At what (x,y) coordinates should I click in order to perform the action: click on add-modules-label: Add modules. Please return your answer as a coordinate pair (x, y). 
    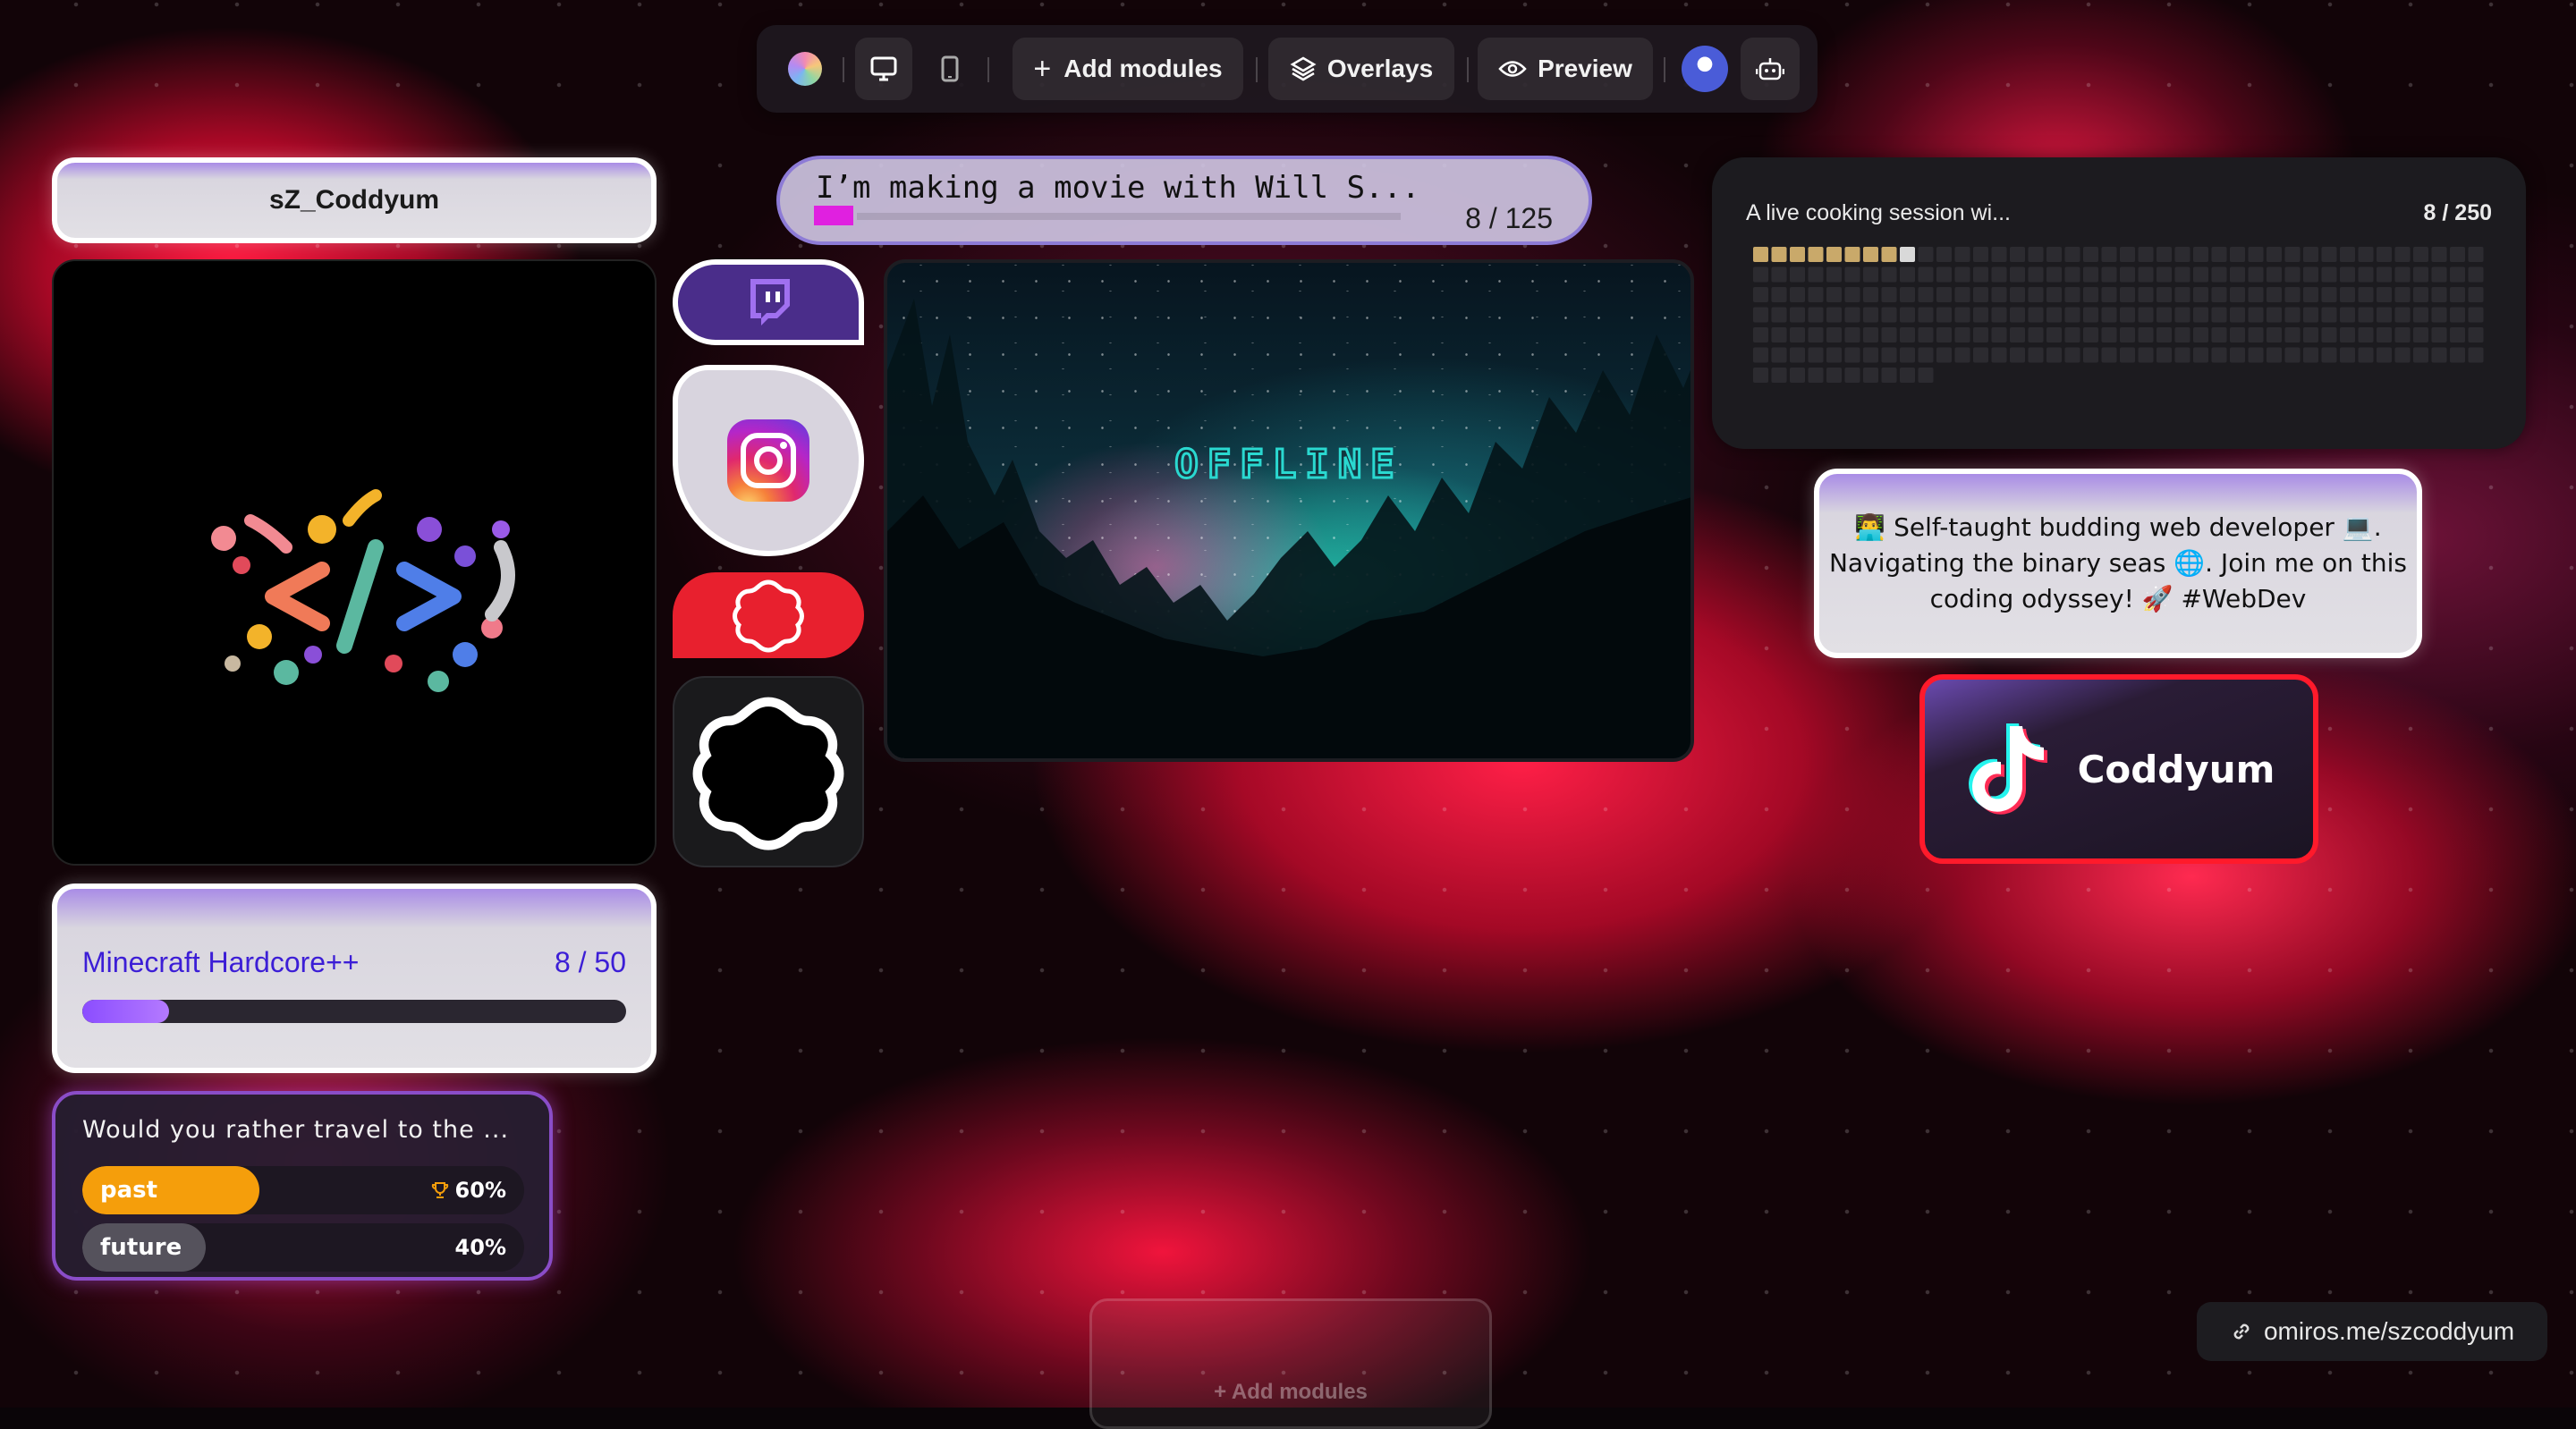
    Looking at the image, I should click on (1143, 68).